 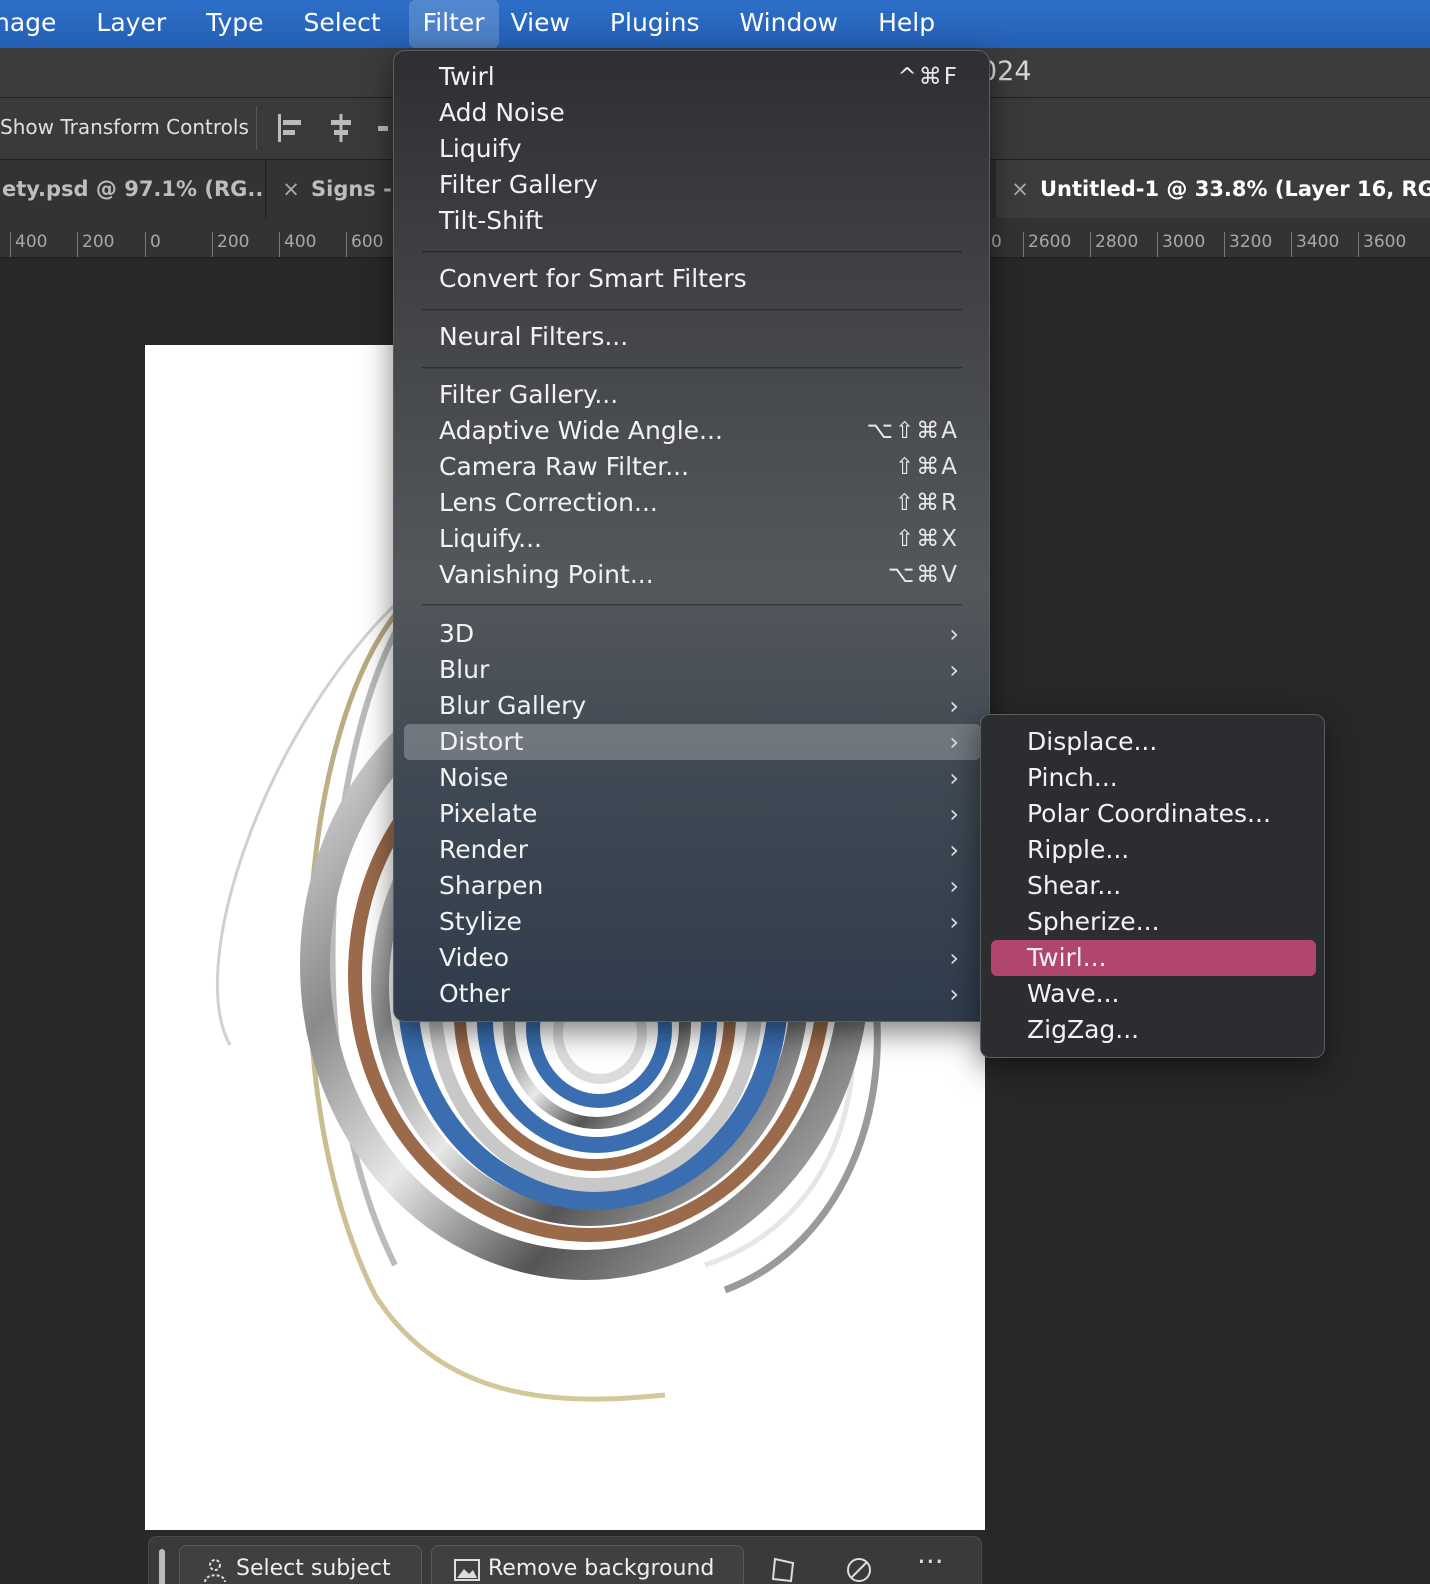 I want to click on menu-window: Window, so click(x=808, y=24).